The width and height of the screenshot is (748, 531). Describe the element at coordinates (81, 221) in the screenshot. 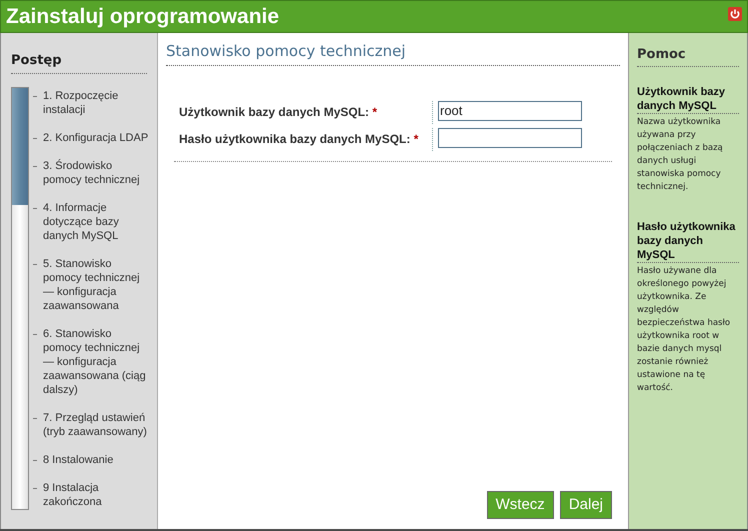

I see `step-label: 4. Informacje dotyczące bazy danych MySQL` at that location.